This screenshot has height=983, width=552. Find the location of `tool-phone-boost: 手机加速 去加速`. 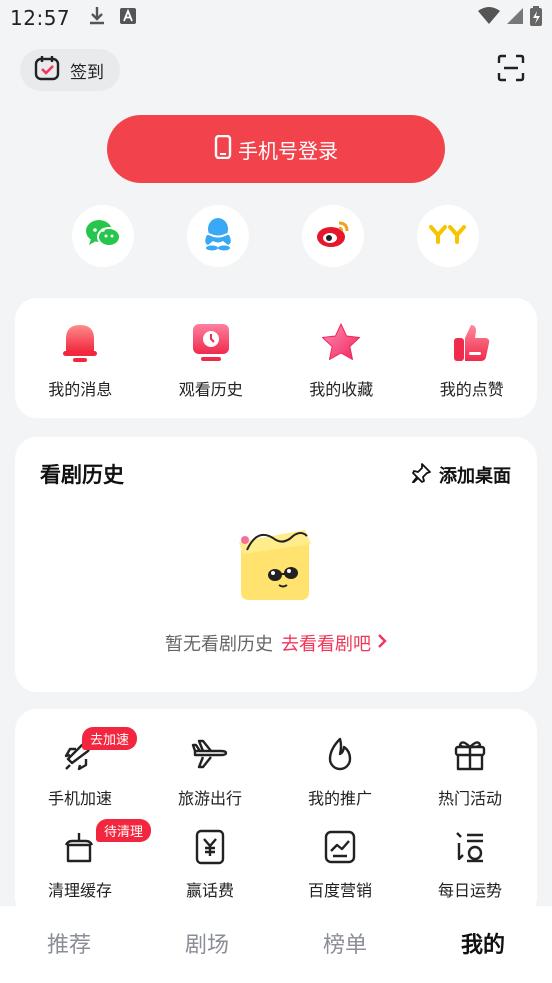

tool-phone-boost: 手机加速 去加速 is located at coordinates (80, 768).